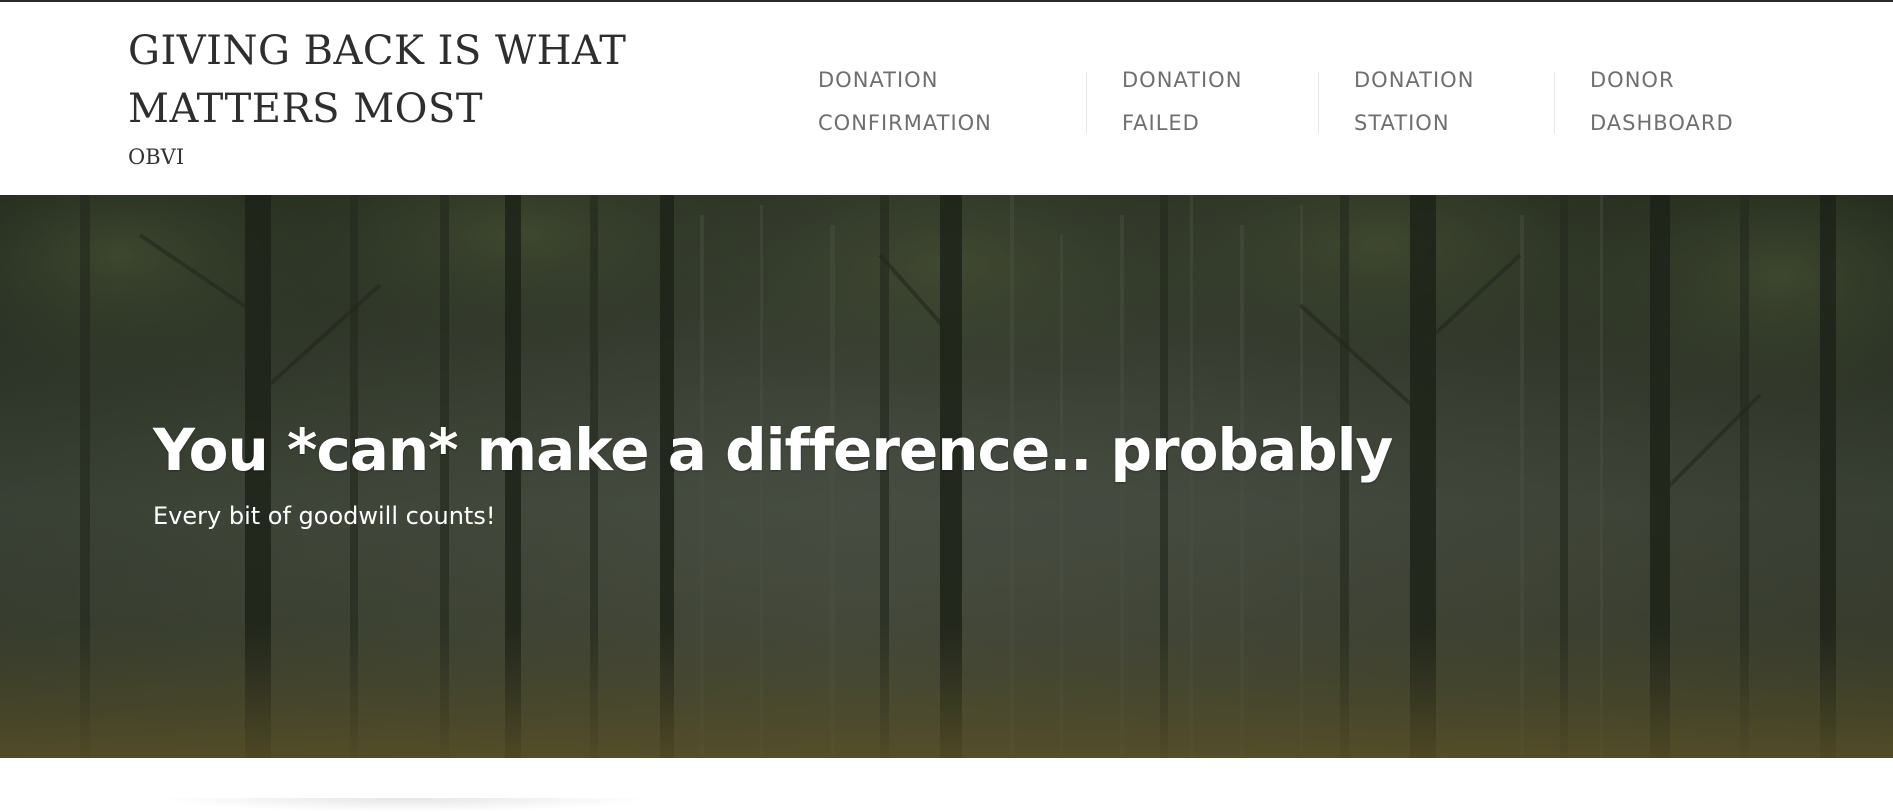 The width and height of the screenshot is (1893, 812). Describe the element at coordinates (1202, 102) in the screenshot. I see `nav-item-donation-failed: DONATION FAILED` at that location.